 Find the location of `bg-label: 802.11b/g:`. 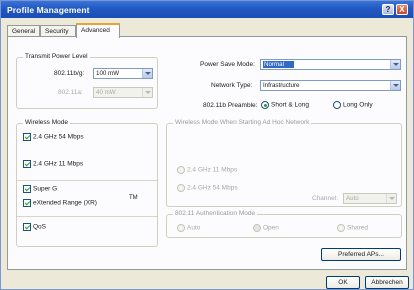

bg-label: 802.11b/g: is located at coordinates (69, 73).